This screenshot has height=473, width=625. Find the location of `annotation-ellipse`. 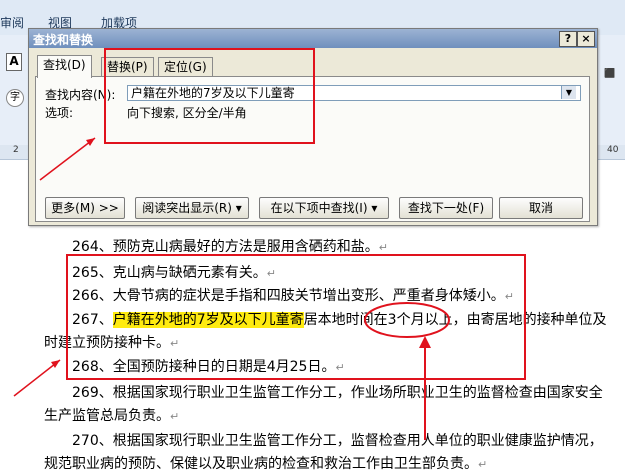

annotation-ellipse is located at coordinates (407, 320).